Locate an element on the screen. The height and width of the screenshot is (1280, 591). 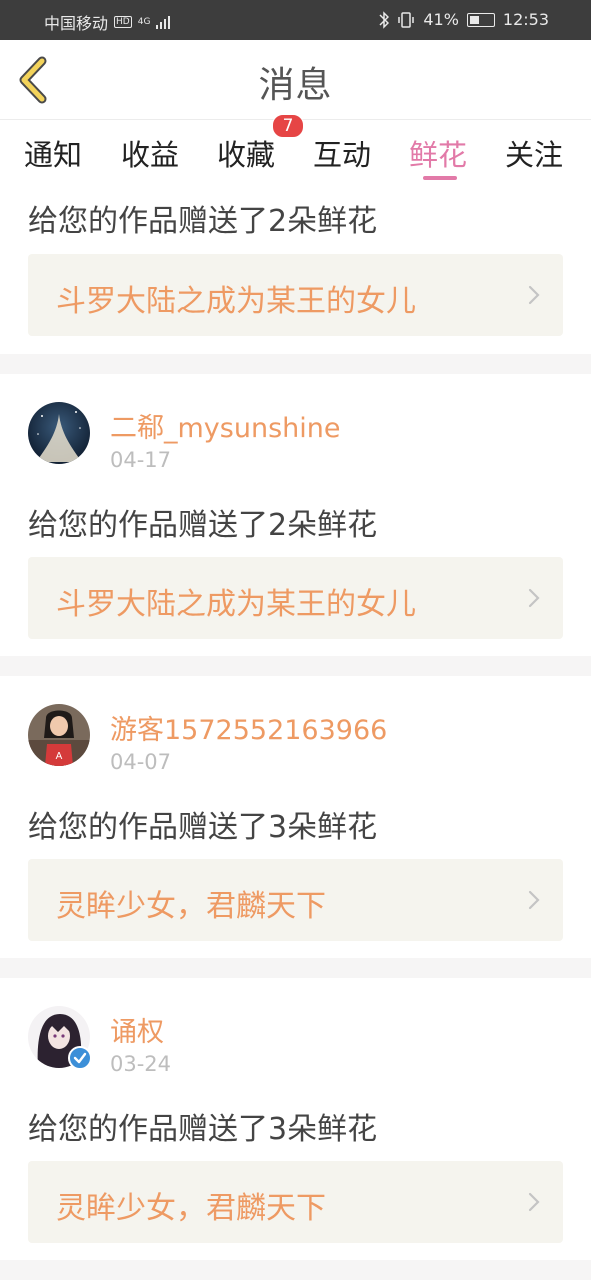
status-bar: 中国移动 HD 4G 41% 12:53 is located at coordinates (295, 20).